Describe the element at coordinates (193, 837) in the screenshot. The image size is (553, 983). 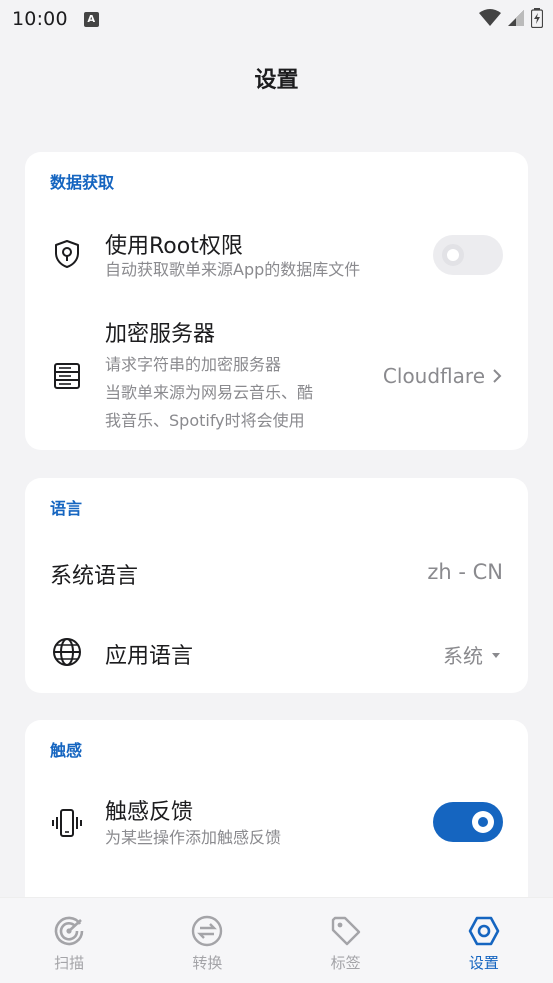
I see `haptic-feedback-subtitle: 为某些操作添加触感反馈` at that location.